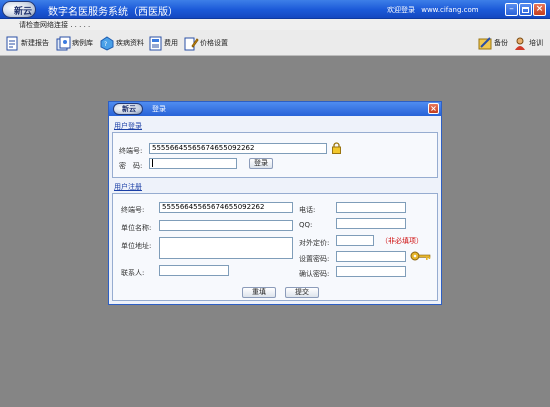 The image size is (550, 407). What do you see at coordinates (63, 43) in the screenshot?
I see `case-library-icon` at bounding box center [63, 43].